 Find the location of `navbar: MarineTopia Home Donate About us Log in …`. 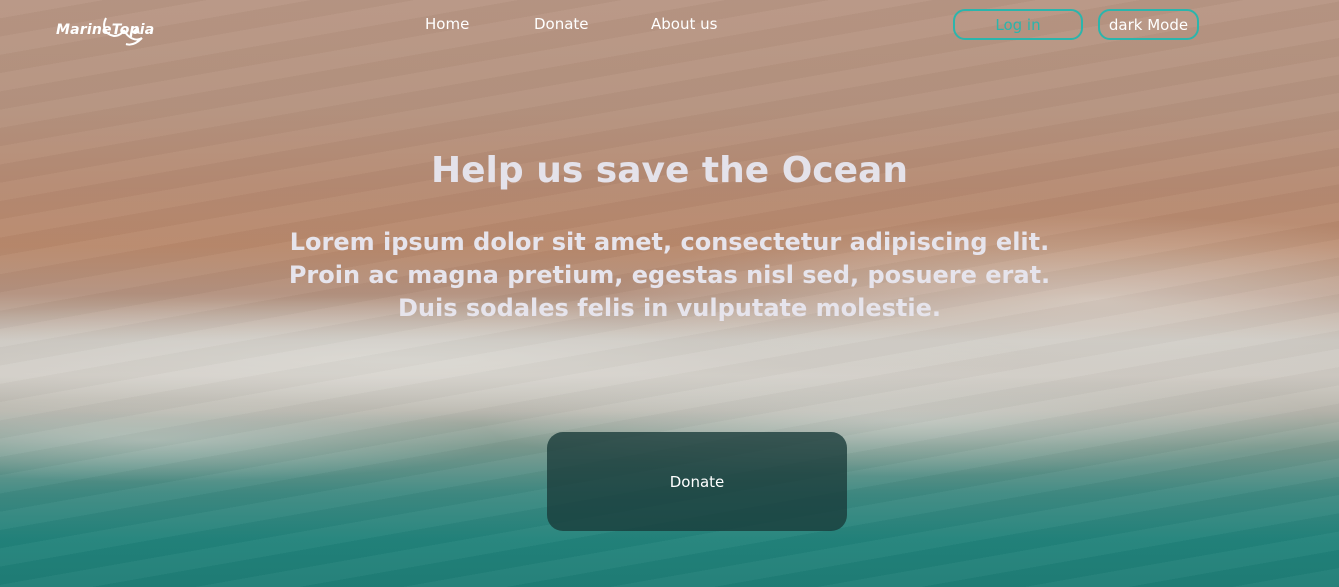

navbar: MarineTopia Home Donate About us Log in … is located at coordinates (669, 25).